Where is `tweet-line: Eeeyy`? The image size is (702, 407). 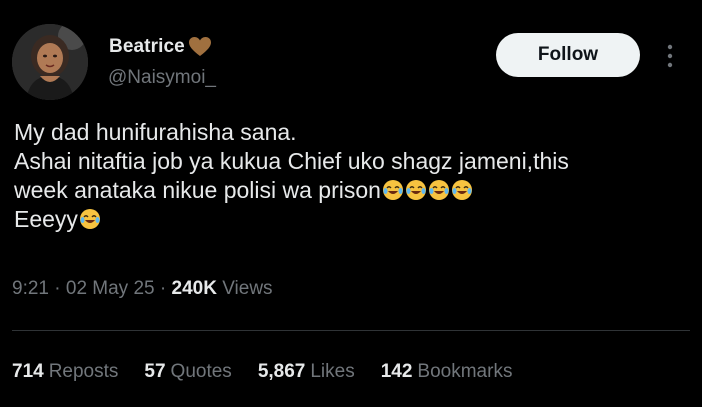 tweet-line: Eeeyy is located at coordinates (354, 219).